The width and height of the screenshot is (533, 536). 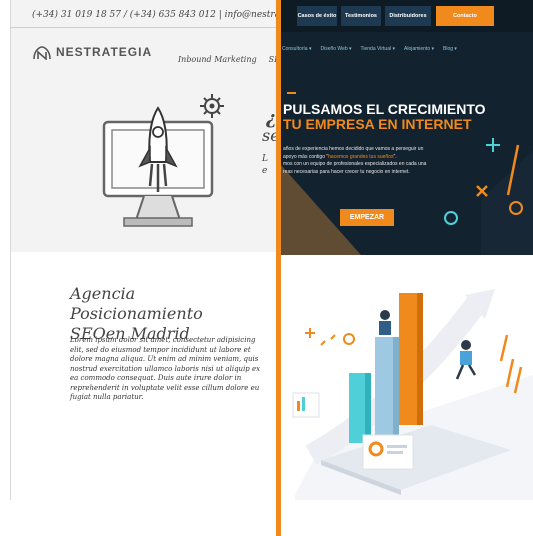 I want to click on hero-headline-accent: TU EMPRESA EN INTERNET, so click(x=377, y=124).